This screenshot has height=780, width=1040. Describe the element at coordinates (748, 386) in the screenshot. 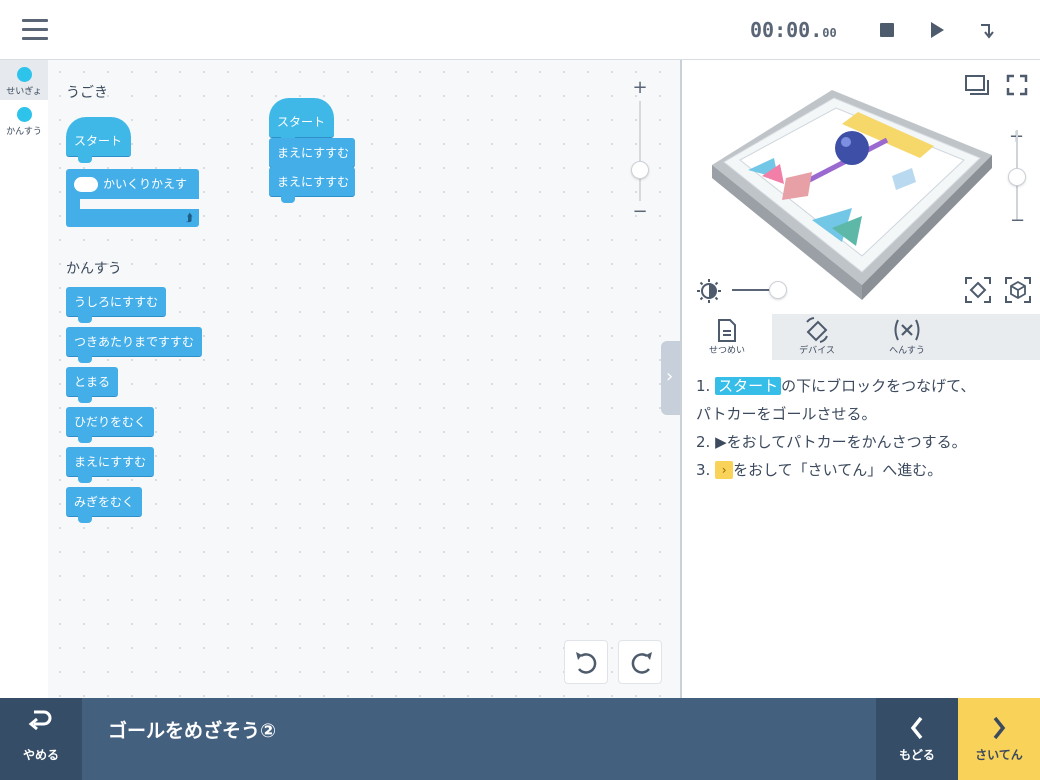

I see `highlight-start-block: スタート` at that location.